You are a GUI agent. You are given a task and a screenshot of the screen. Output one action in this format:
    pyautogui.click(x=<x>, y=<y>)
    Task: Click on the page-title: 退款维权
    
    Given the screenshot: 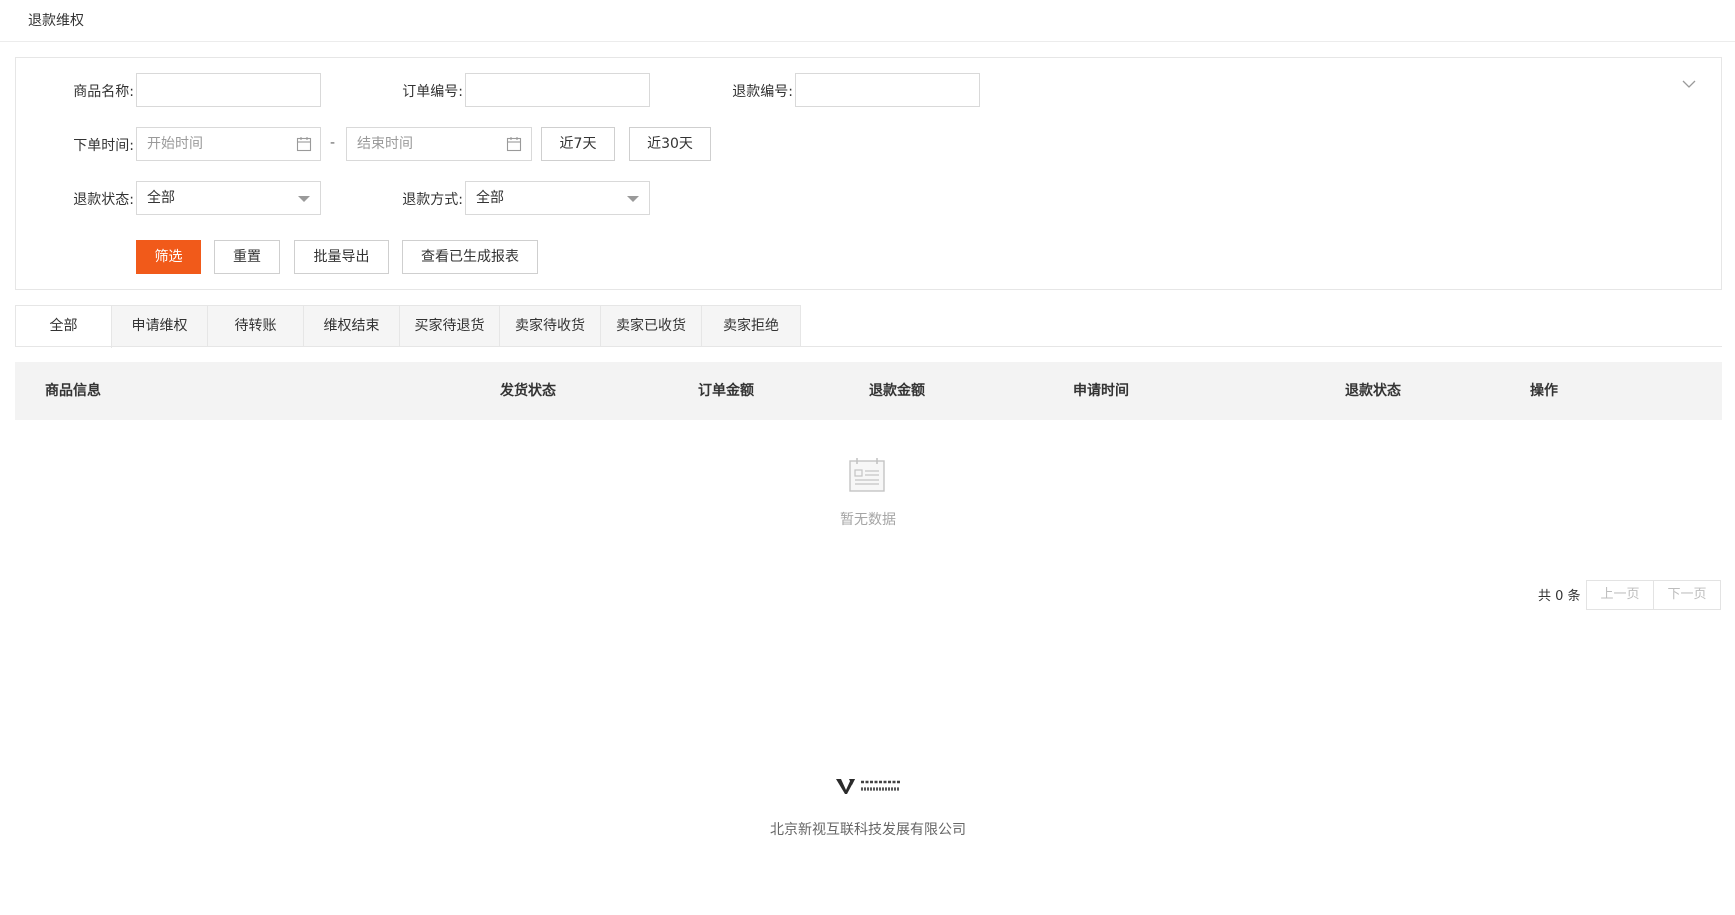 What is the action you would take?
    pyautogui.click(x=56, y=21)
    